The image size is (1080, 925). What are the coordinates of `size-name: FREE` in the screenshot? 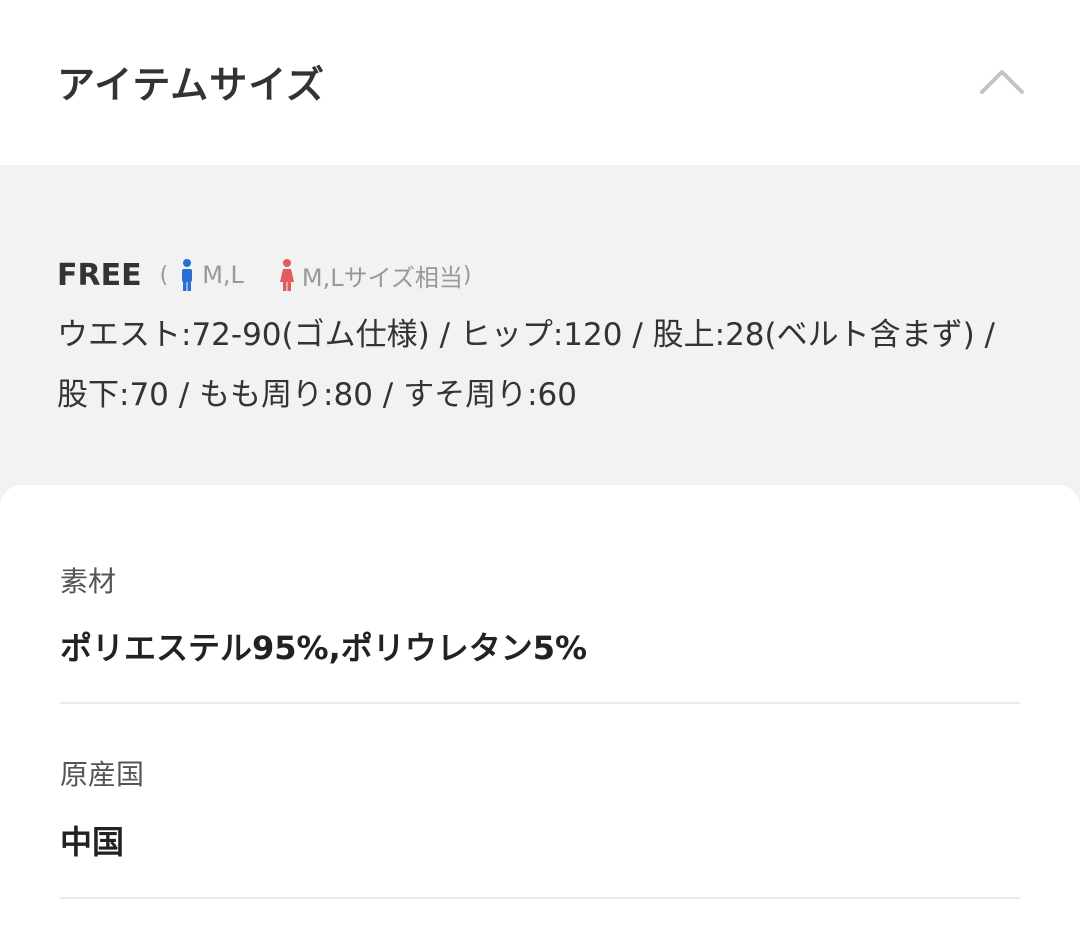 It's located at (99, 275).